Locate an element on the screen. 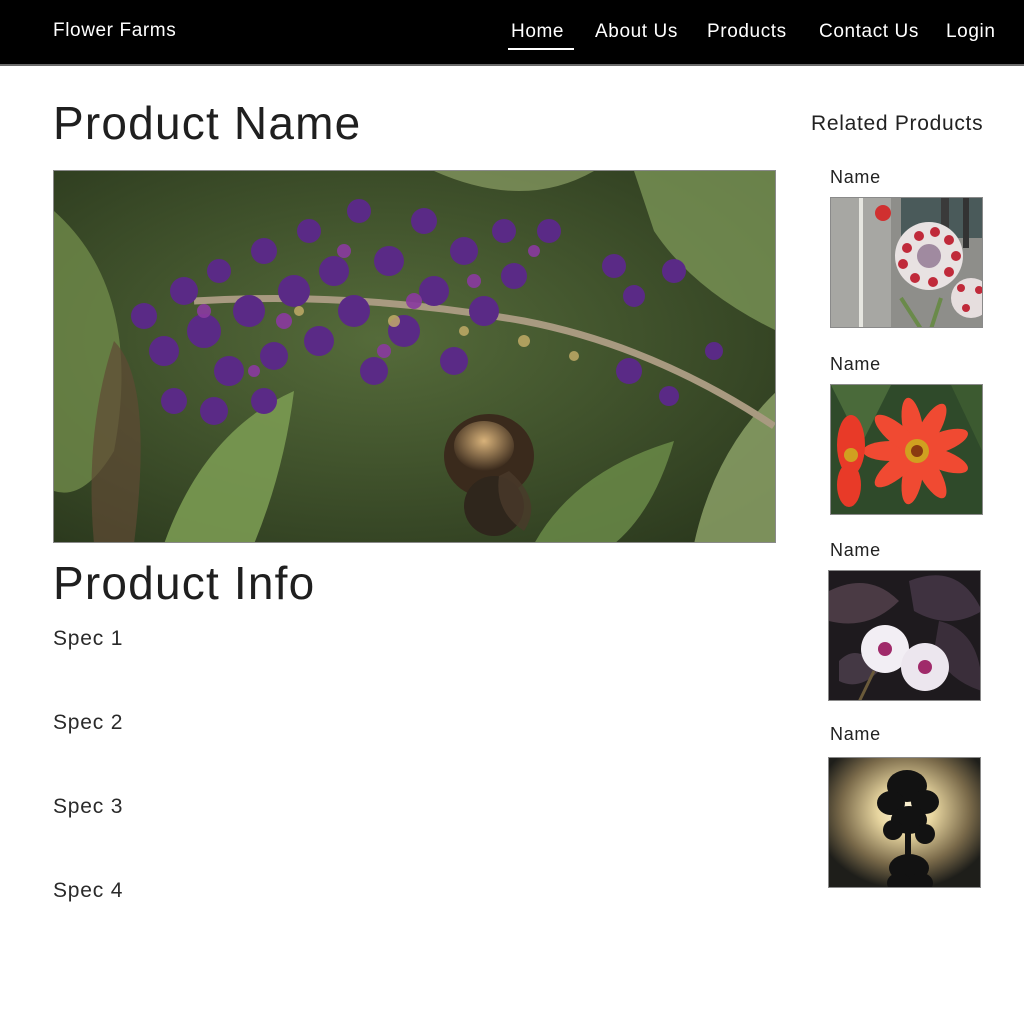  nav-link-products: Products is located at coordinates (747, 32).